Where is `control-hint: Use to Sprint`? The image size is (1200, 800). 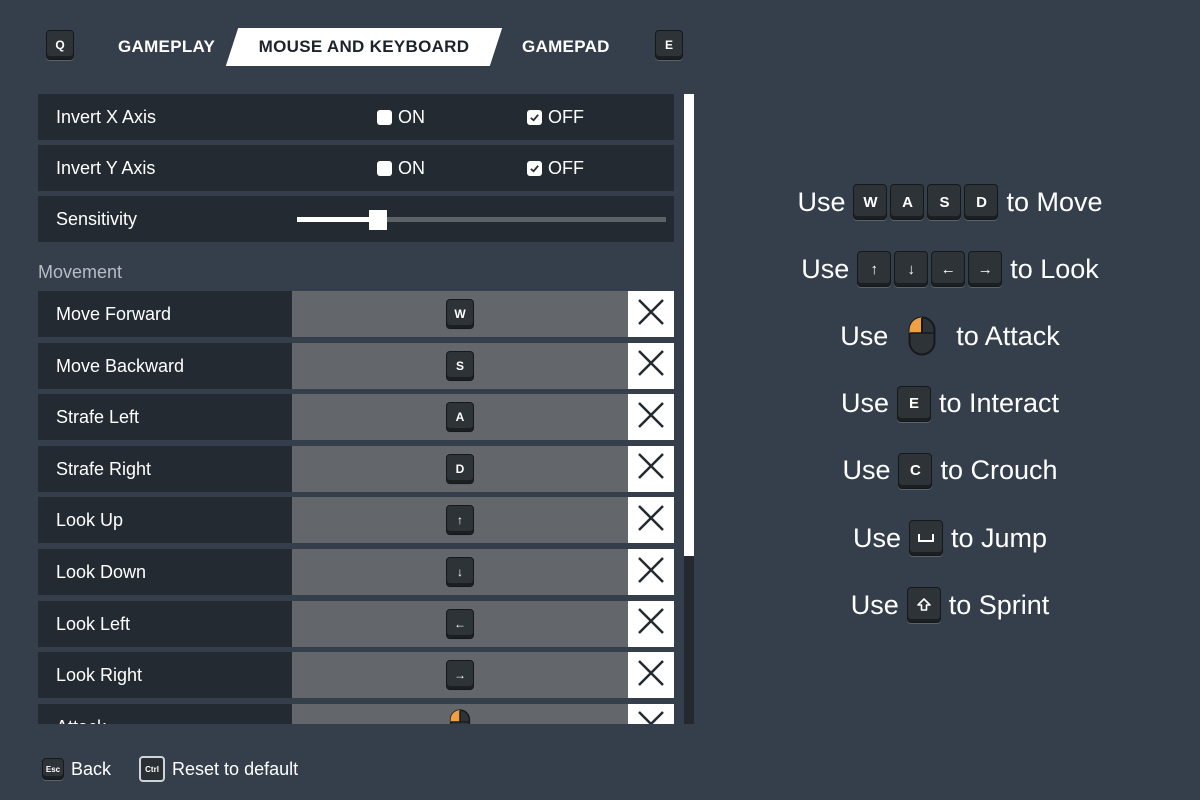 control-hint: Use to Sprint is located at coordinates (950, 605).